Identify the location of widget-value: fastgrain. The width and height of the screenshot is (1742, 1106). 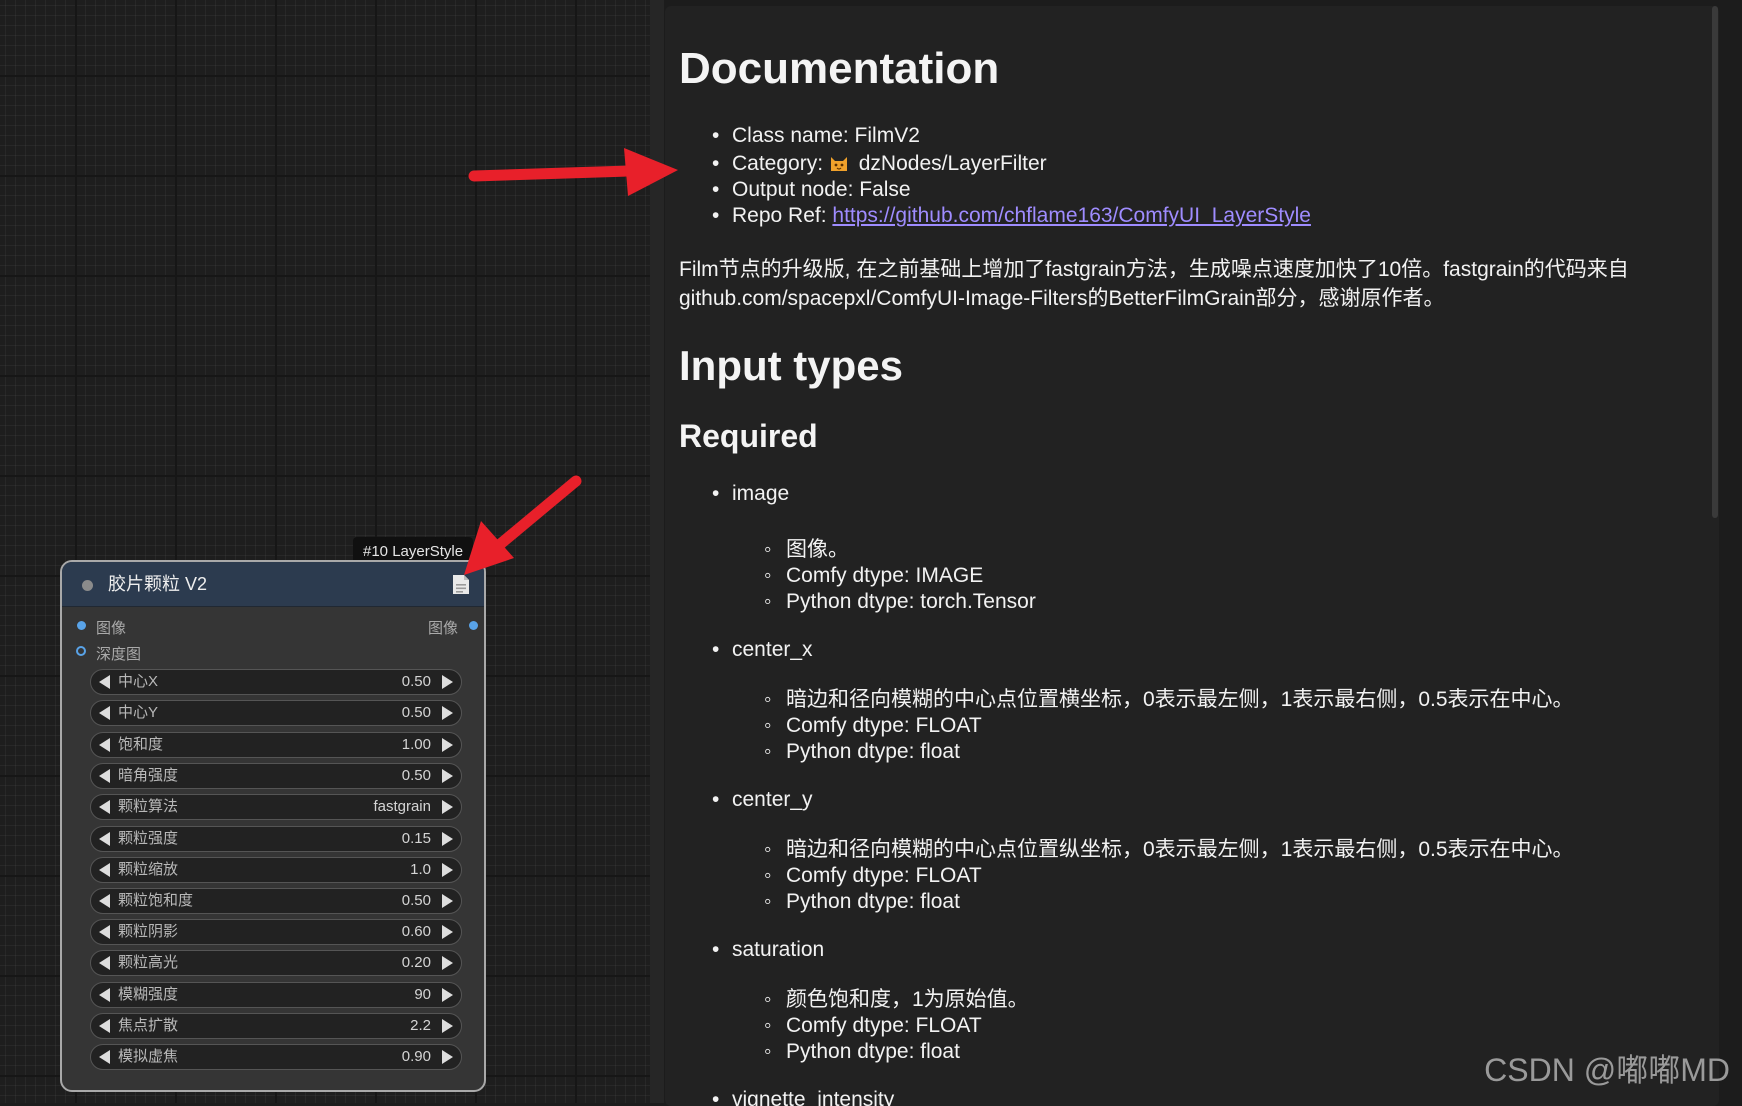
(402, 807).